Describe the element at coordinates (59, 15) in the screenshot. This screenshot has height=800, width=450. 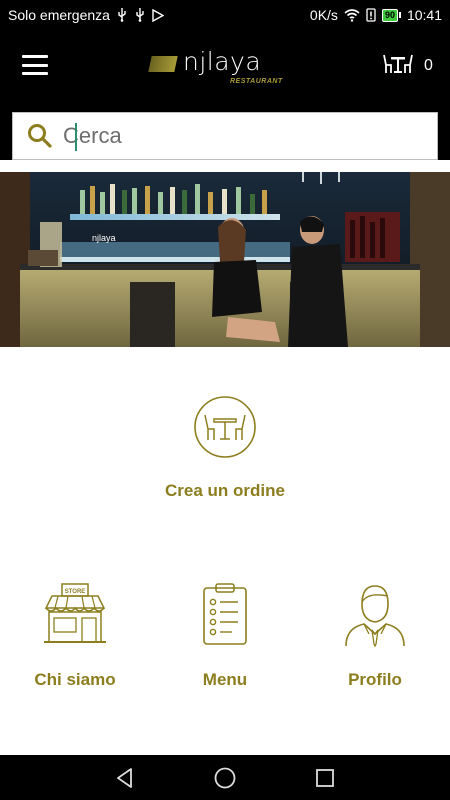
I see `carrier-text: Solo emergenza` at that location.